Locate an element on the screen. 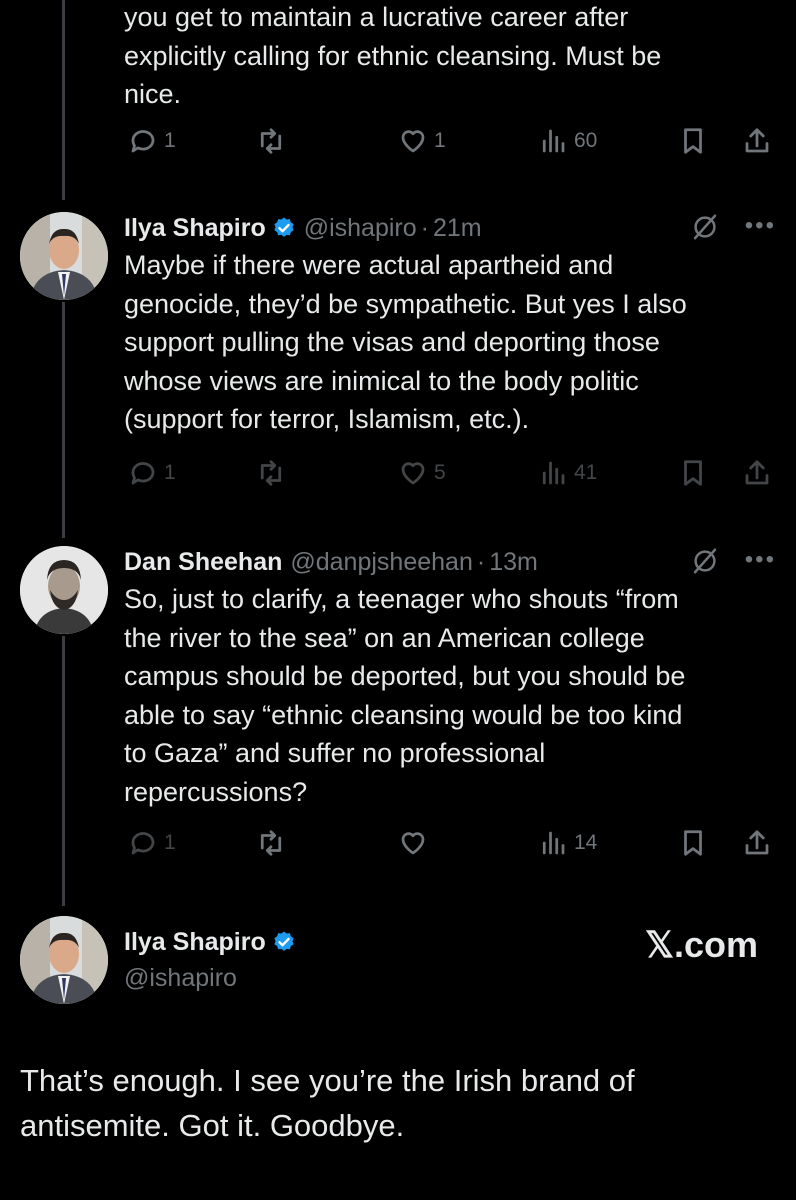 Image resolution: width=796 pixels, height=1200 pixels. views-button: 41 is located at coordinates (567, 473).